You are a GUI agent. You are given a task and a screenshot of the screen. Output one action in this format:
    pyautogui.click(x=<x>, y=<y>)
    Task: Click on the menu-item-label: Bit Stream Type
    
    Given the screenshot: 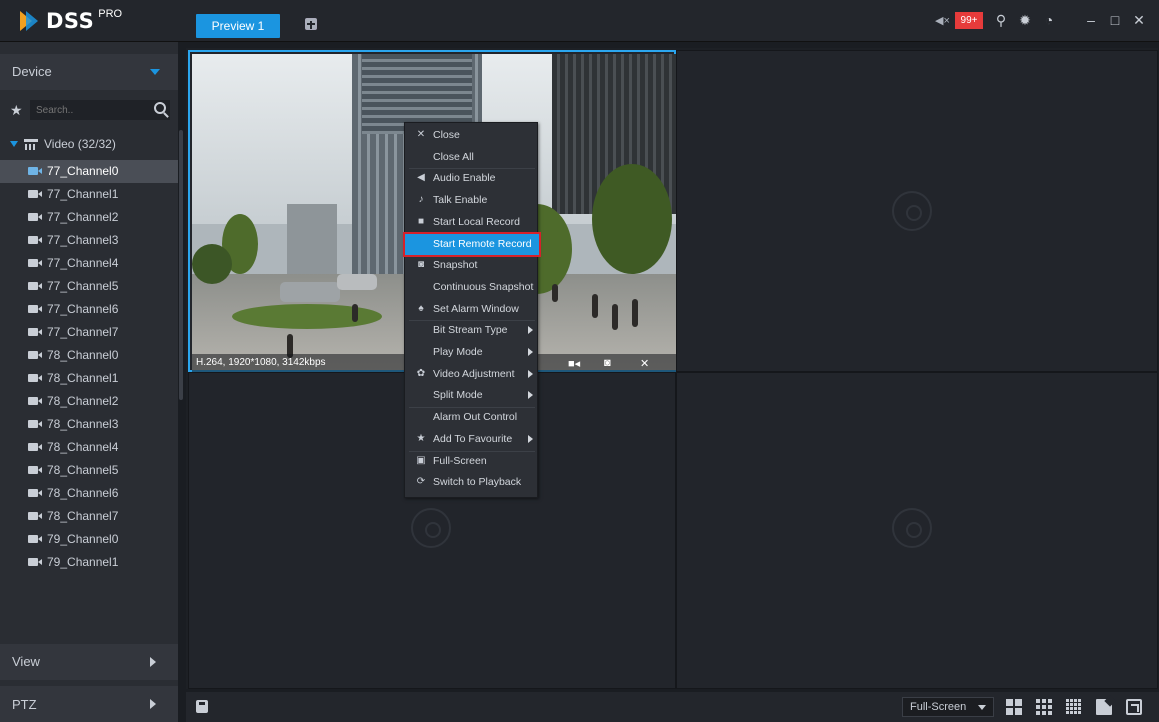 What is the action you would take?
    pyautogui.click(x=470, y=330)
    